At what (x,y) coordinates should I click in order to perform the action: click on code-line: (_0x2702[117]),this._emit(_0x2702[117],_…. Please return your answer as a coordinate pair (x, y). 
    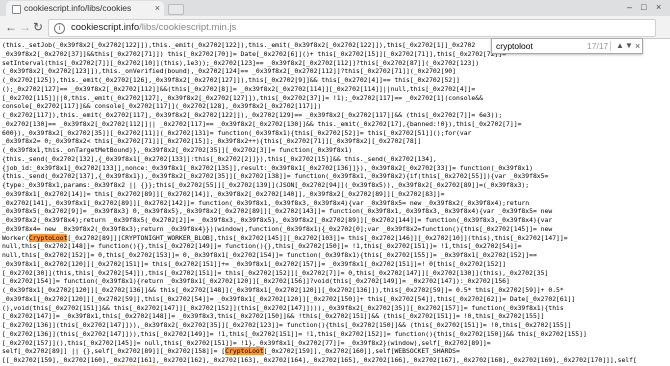
    Looking at the image, I should click on (336, 115).